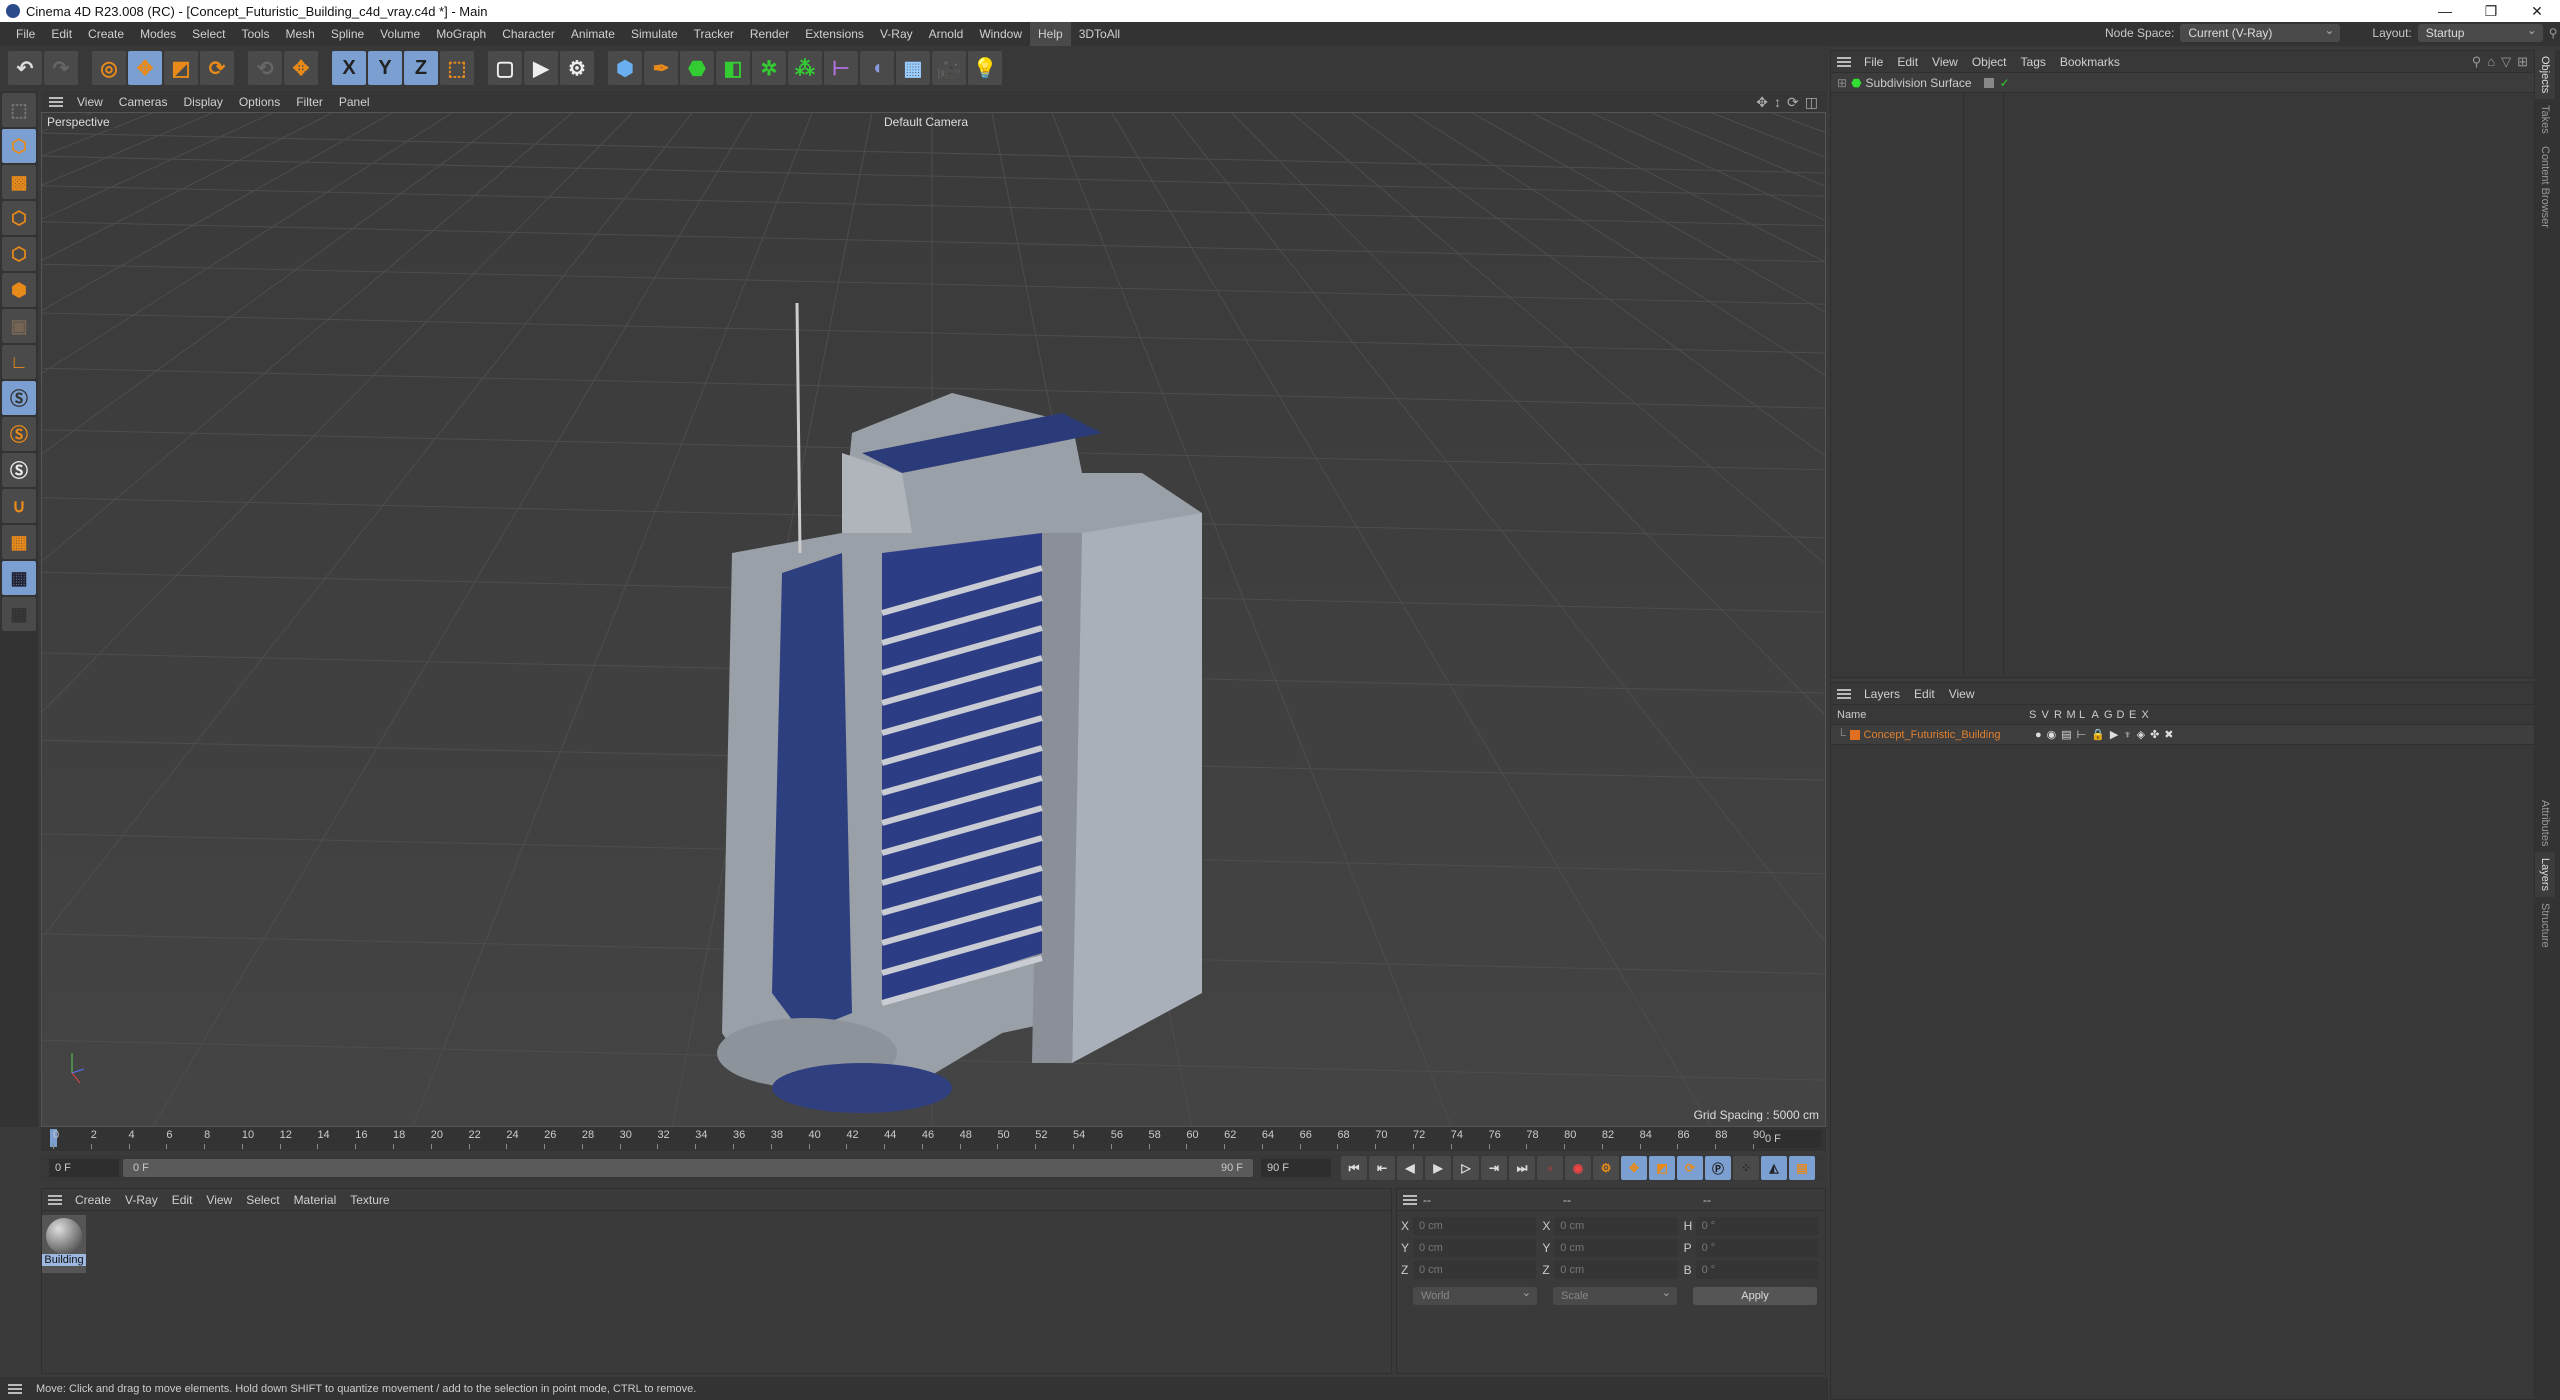  What do you see at coordinates (654, 34) in the screenshot?
I see `menu-simulate: Simulate` at bounding box center [654, 34].